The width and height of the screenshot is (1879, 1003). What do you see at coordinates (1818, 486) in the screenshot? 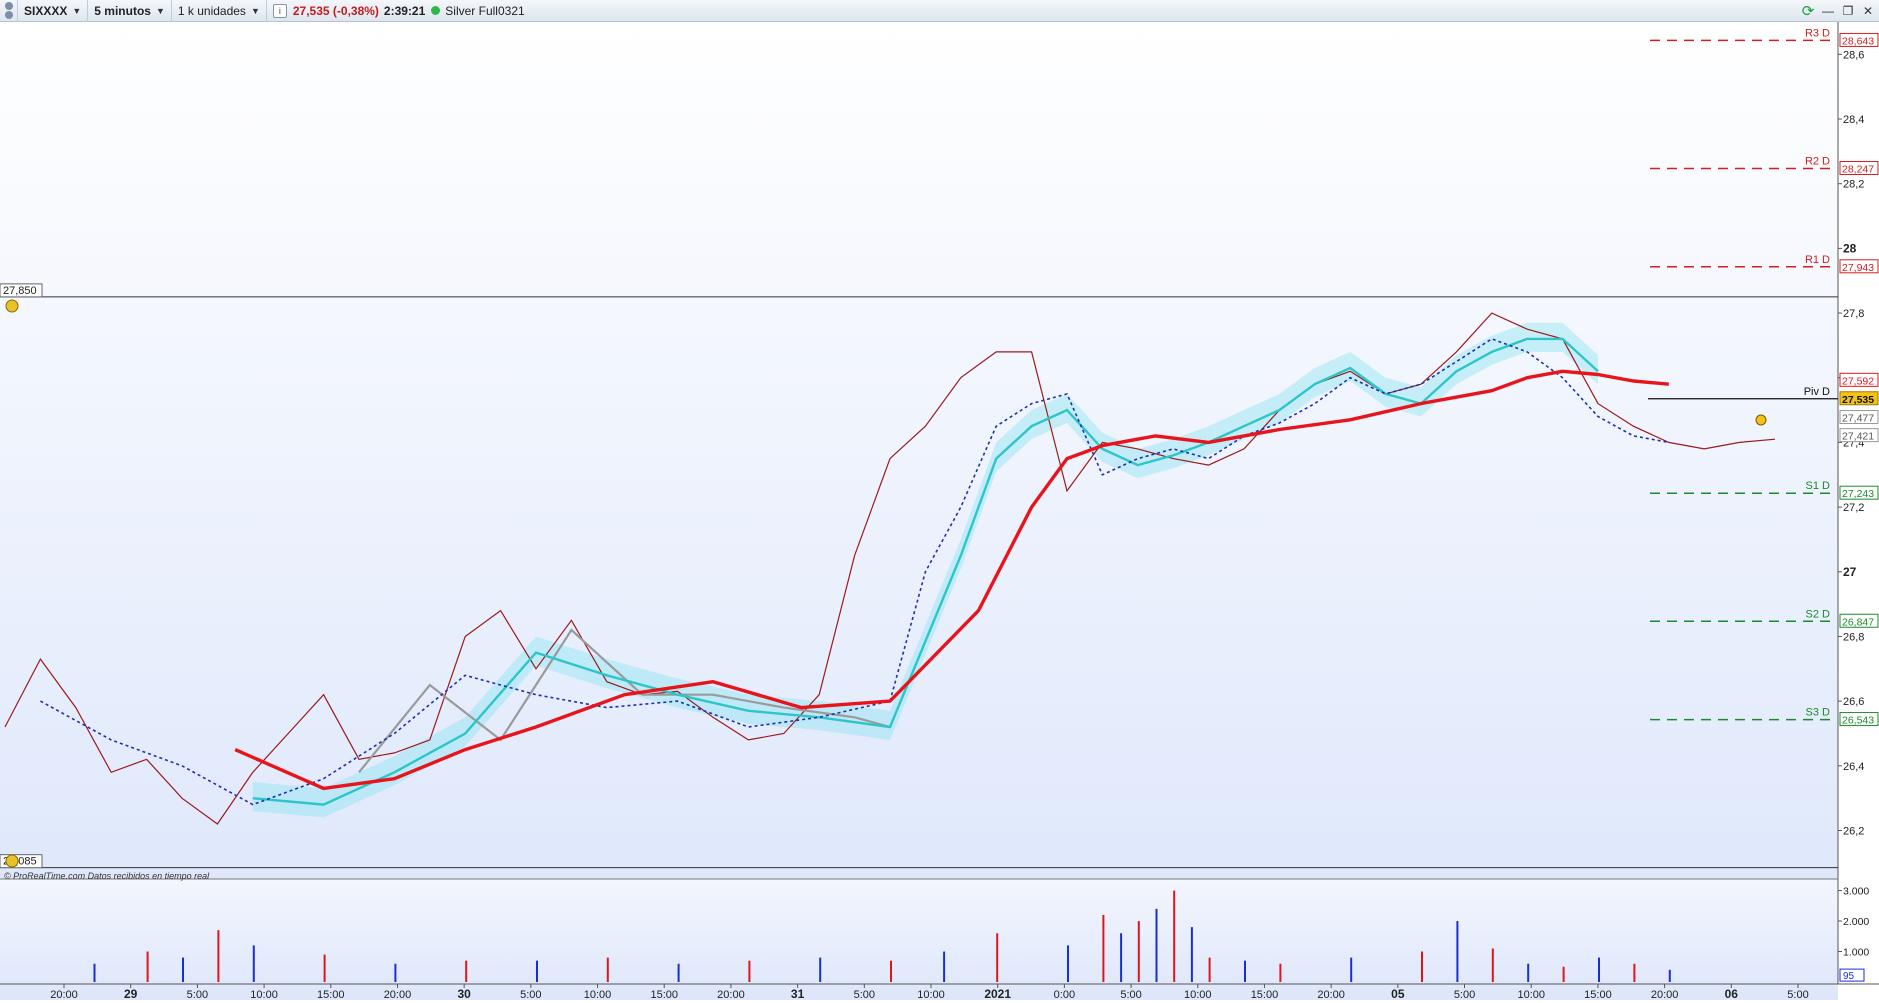
I see `pivot-name-label: S1 D` at bounding box center [1818, 486].